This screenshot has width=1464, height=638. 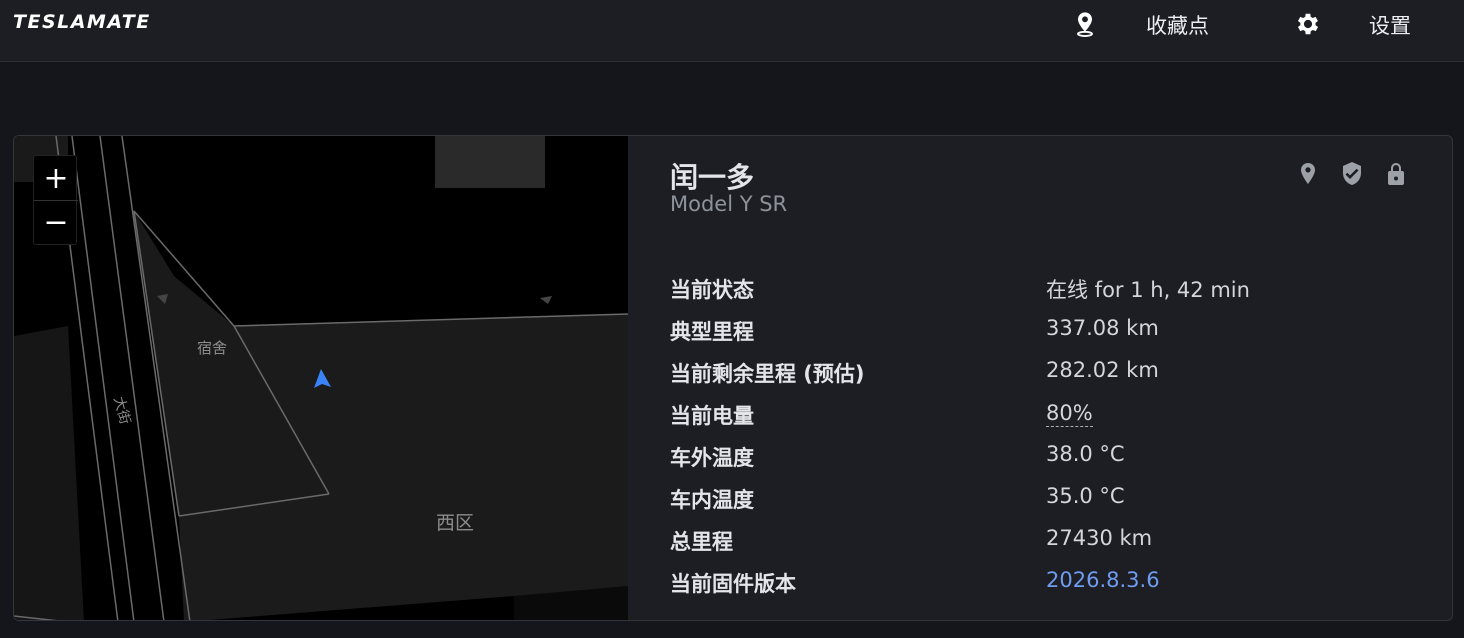 I want to click on status-row-inside-temp: 车内温度 35.0 °C, so click(x=1050, y=501).